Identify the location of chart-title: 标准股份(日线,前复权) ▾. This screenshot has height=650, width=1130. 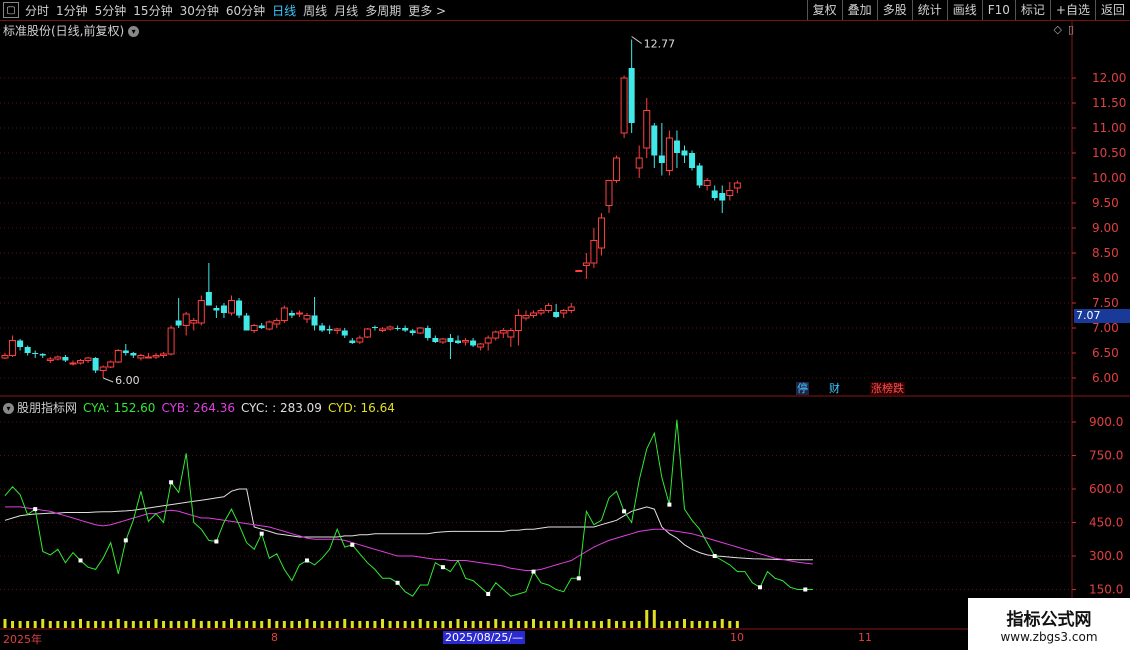
(71, 30).